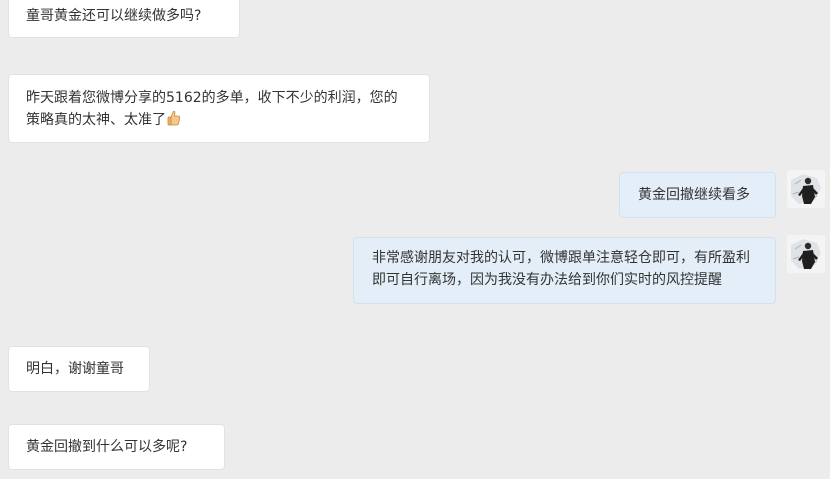 The height and width of the screenshot is (479, 830). I want to click on message-bubble-outgoing: 黄金回撤继续看多, so click(697, 195).